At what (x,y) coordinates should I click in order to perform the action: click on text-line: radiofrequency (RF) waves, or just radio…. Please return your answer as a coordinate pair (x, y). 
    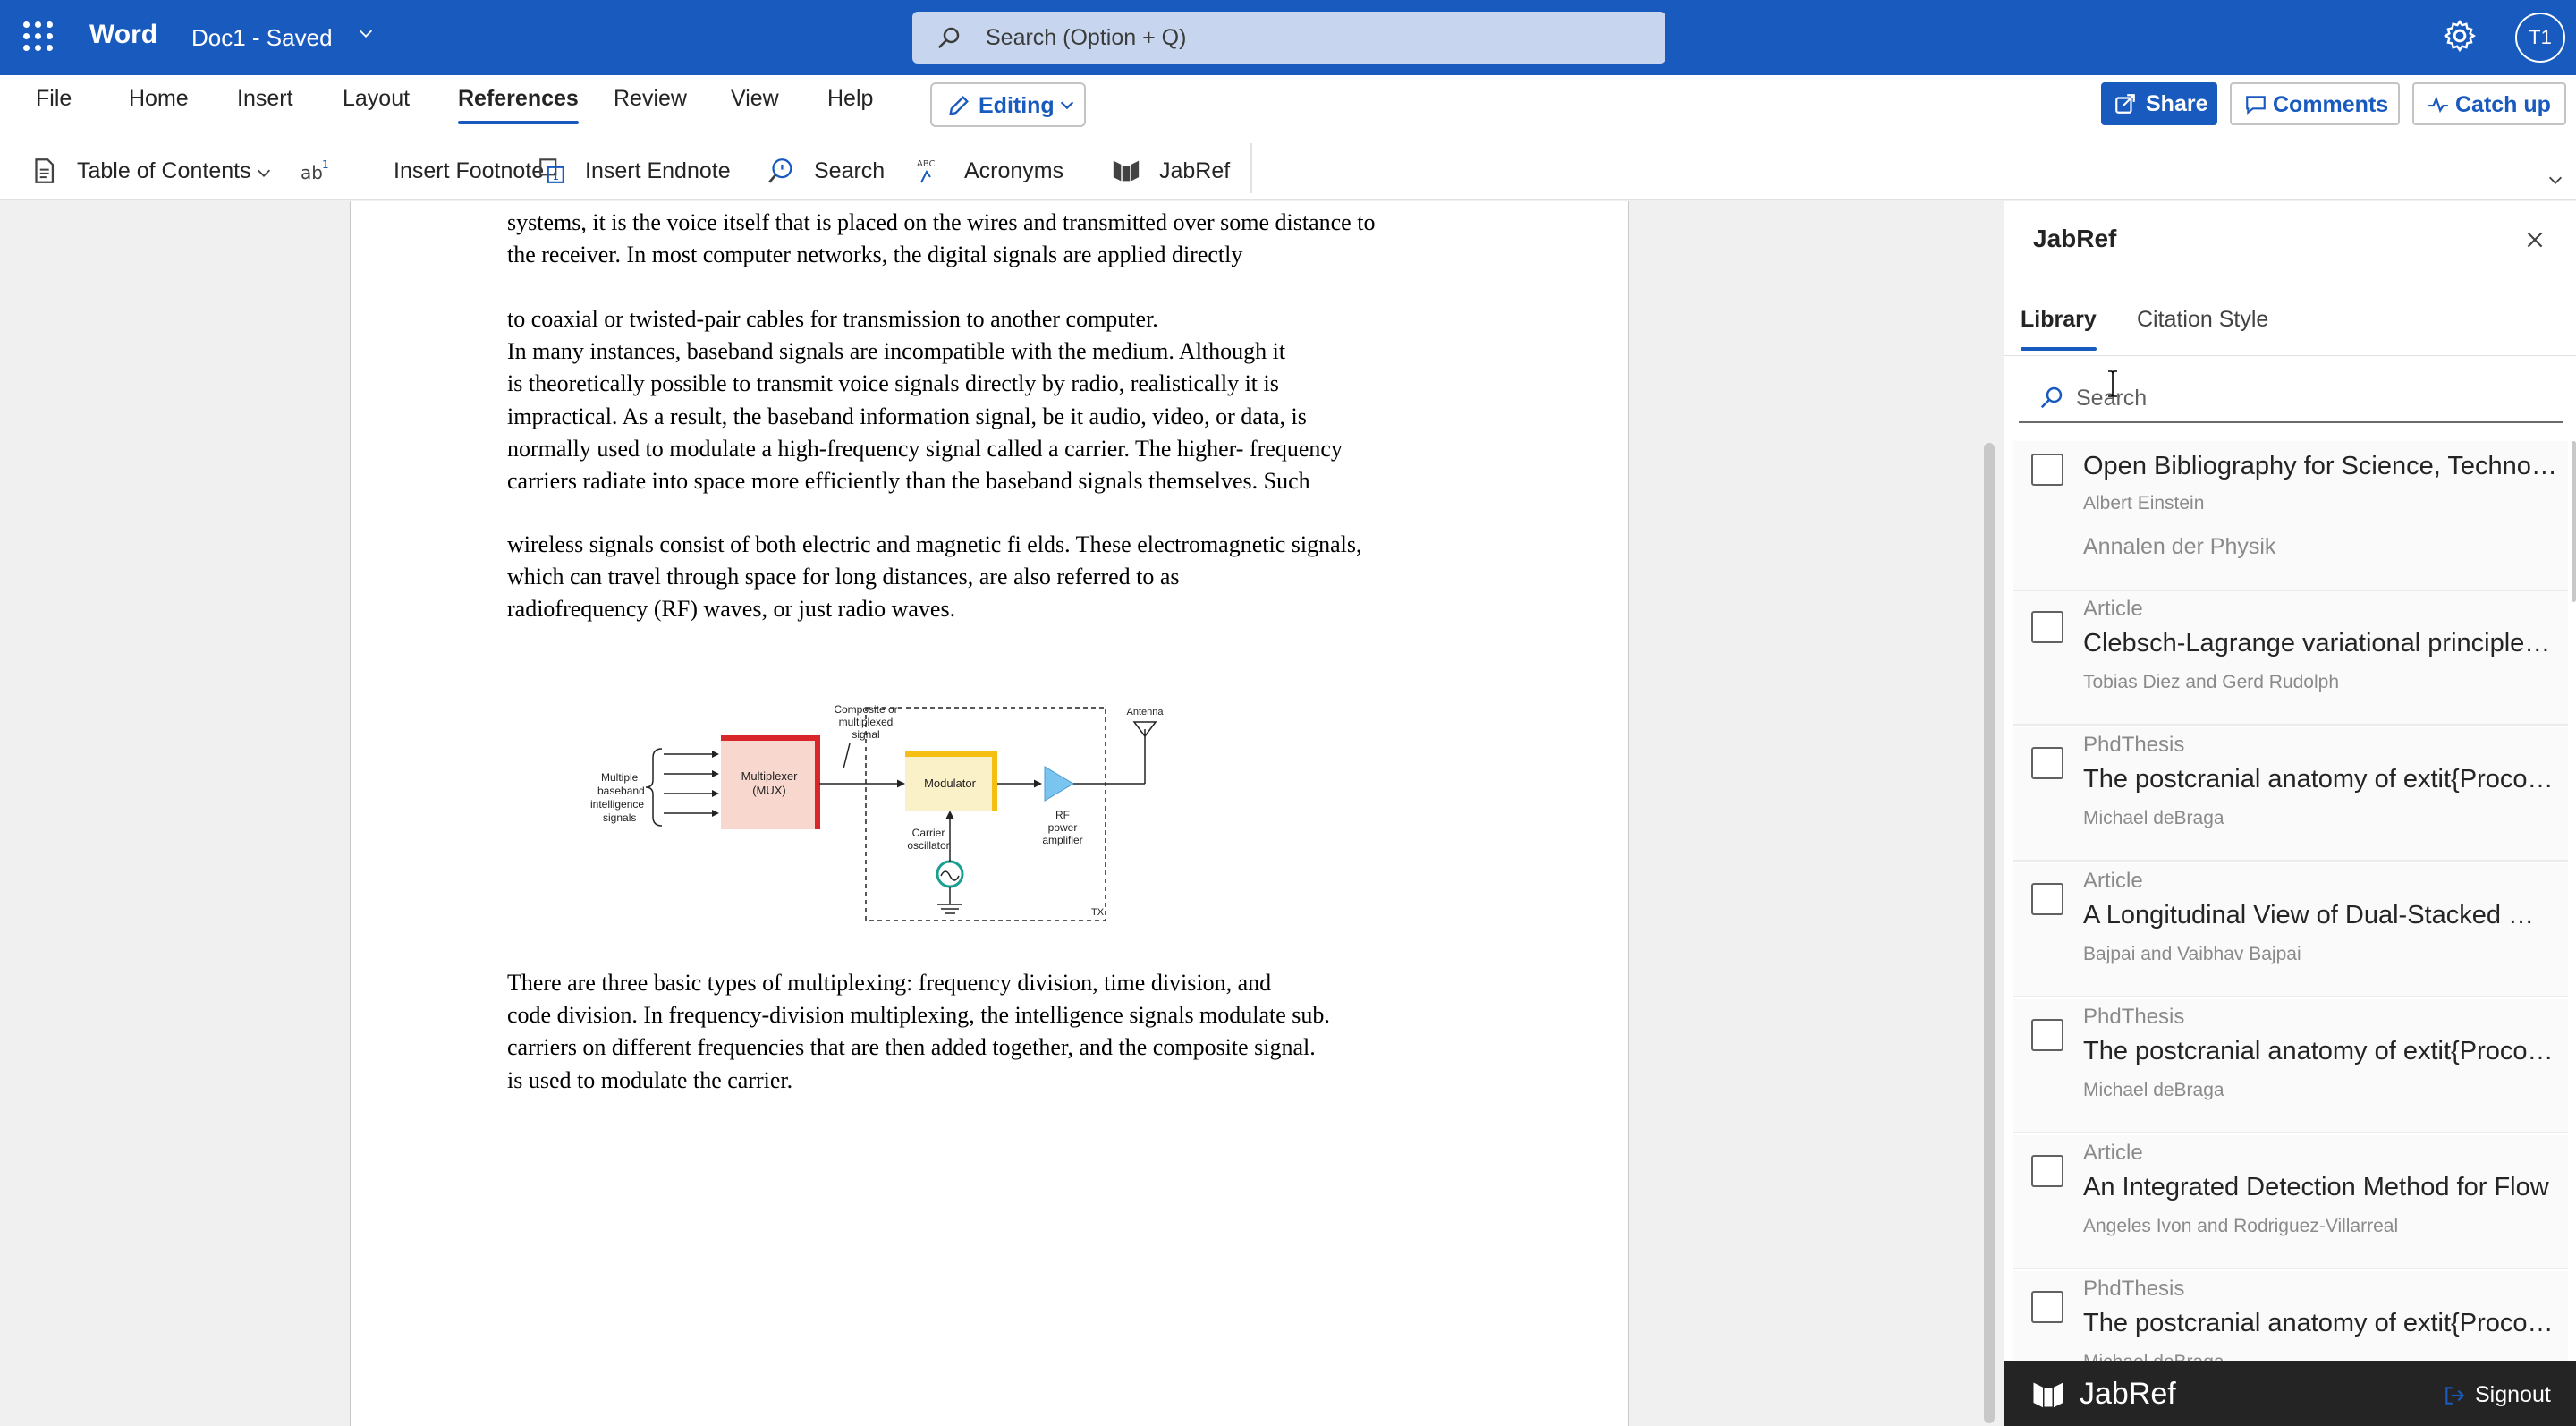
    Looking at the image, I should click on (731, 610).